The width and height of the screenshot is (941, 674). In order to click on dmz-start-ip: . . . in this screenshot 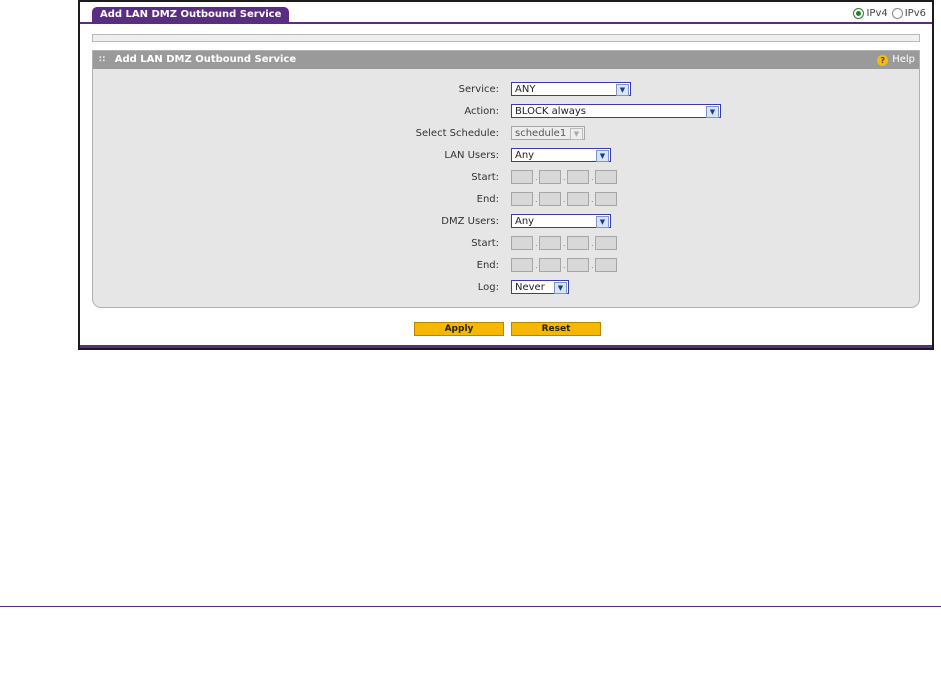, I will do `click(565, 243)`.